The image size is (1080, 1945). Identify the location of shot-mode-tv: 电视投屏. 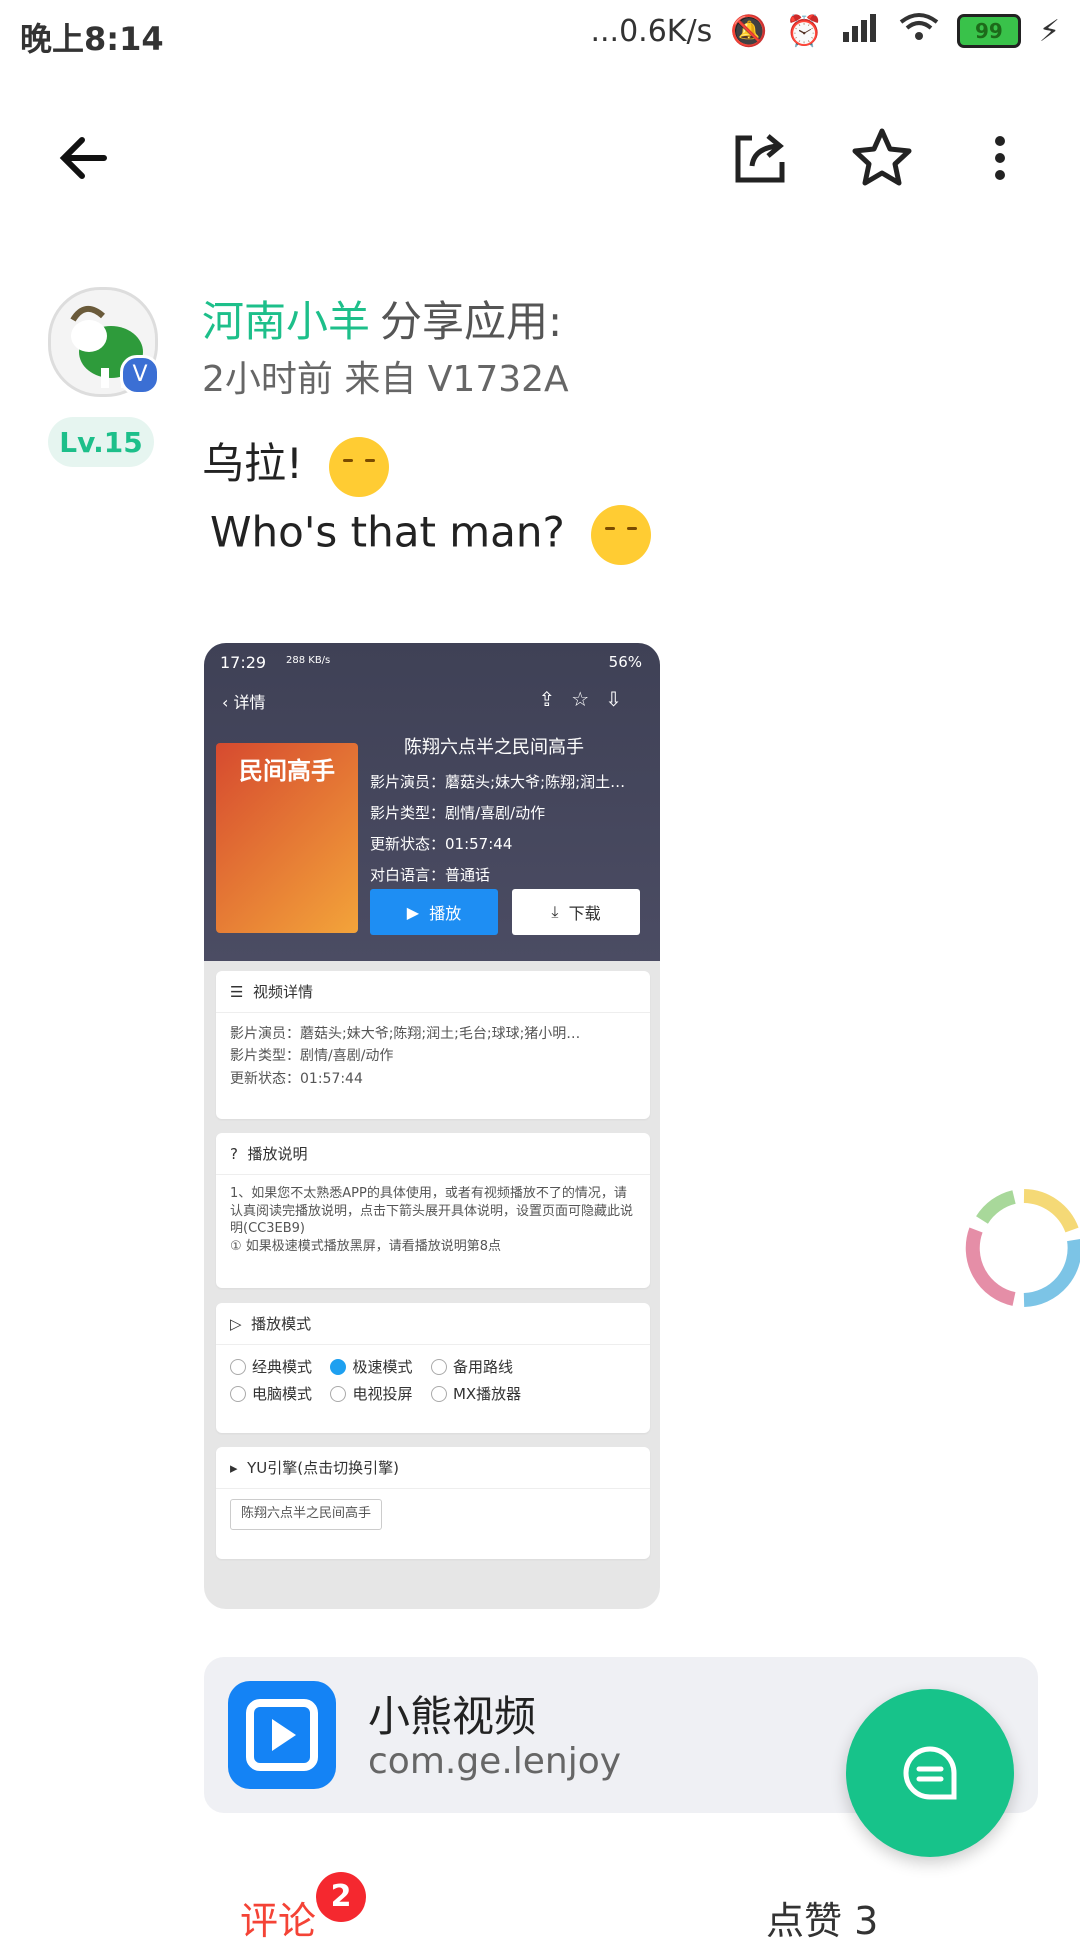
(371, 1394).